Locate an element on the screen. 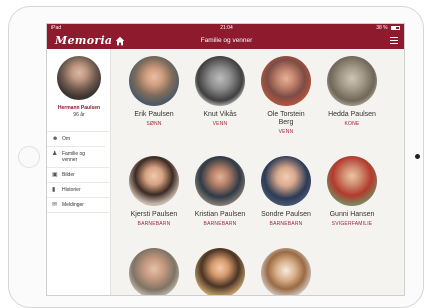  status-battery: 38 % is located at coordinates (388, 28).